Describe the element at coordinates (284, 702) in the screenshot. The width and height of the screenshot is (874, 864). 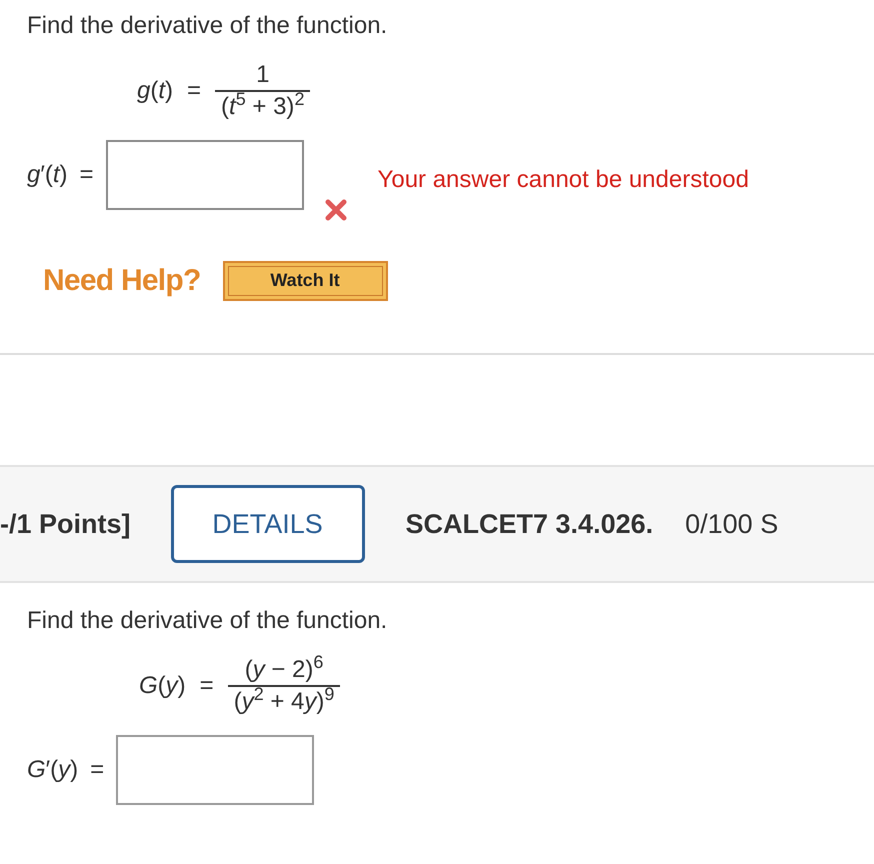
I see `fraction-denominator: (y$^{2}$ + 4y)$^{9}$` at that location.